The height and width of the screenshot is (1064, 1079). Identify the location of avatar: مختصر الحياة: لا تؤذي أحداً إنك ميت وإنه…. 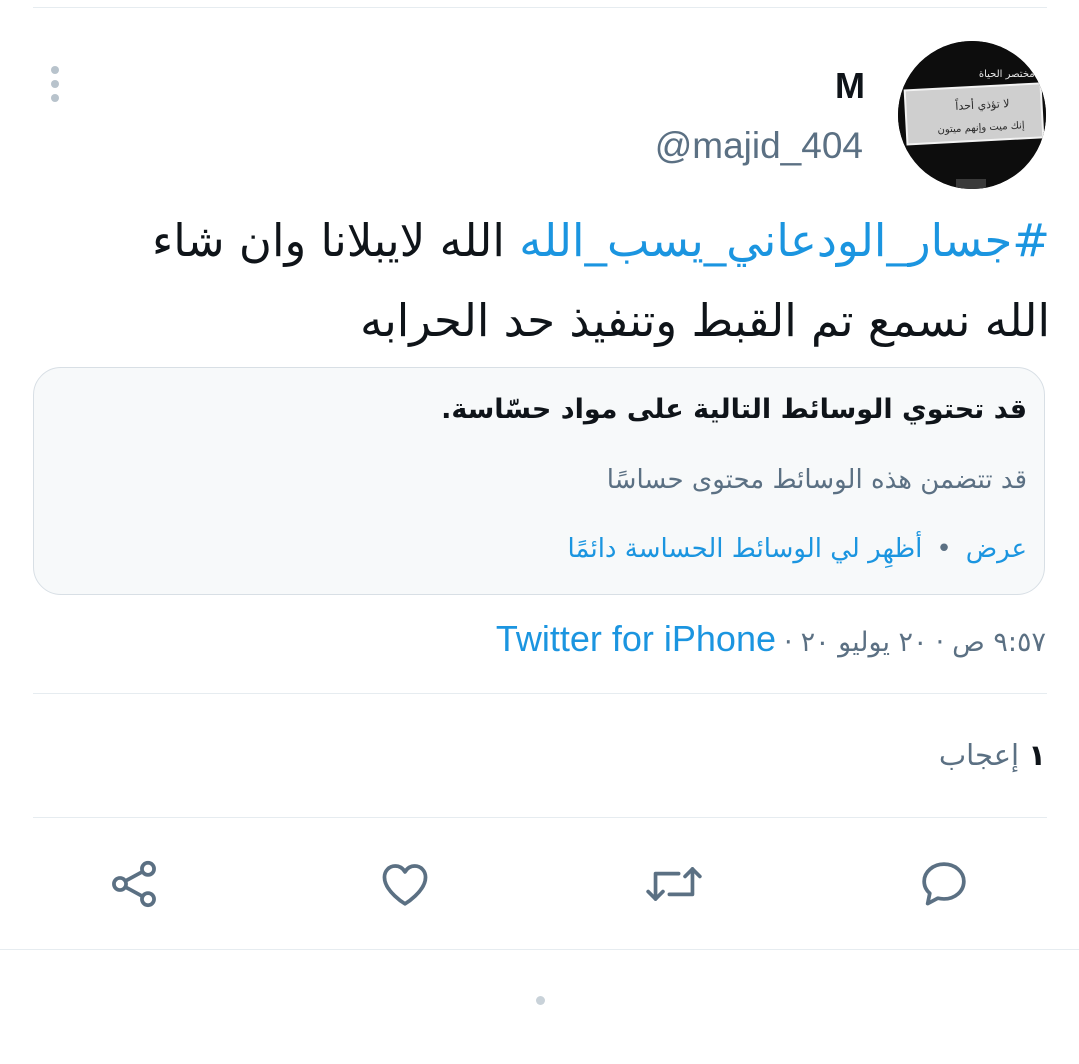
(972, 115).